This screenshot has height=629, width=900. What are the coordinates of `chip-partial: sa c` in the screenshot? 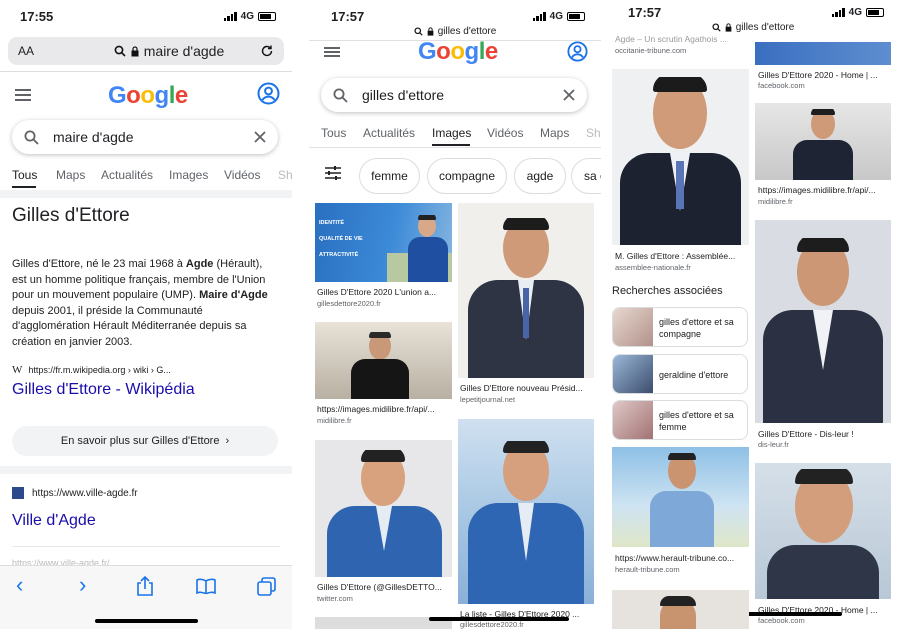 It's located at (586, 176).